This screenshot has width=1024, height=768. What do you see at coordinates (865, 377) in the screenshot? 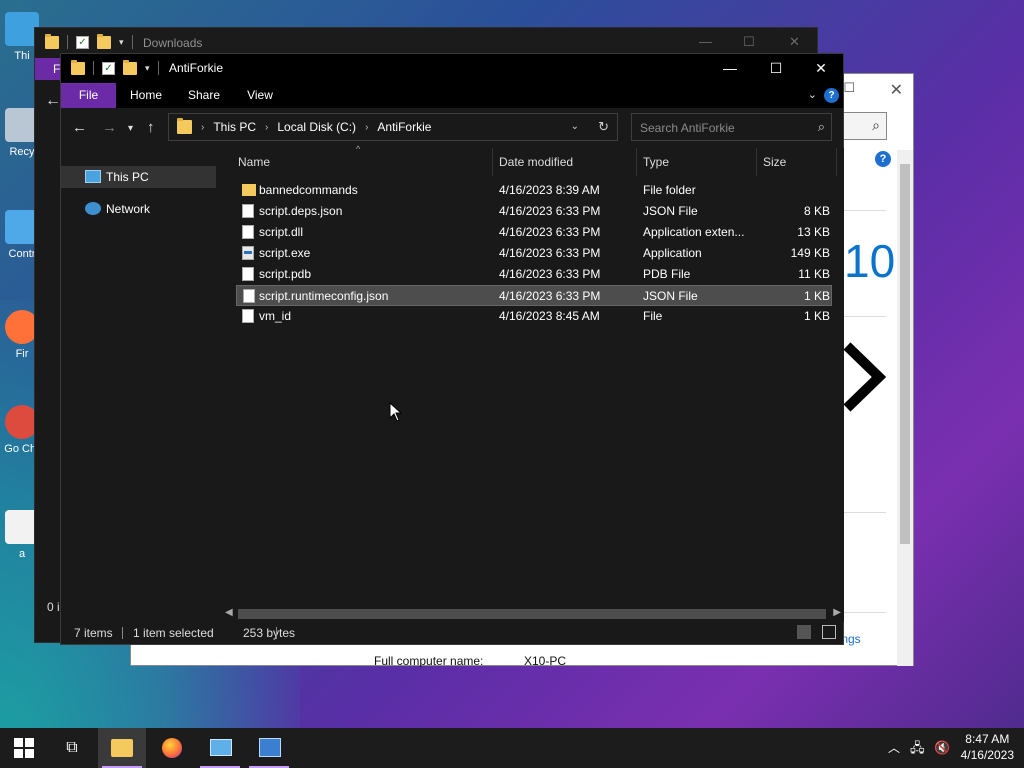
I see `chevron-right-icon` at bounding box center [865, 377].